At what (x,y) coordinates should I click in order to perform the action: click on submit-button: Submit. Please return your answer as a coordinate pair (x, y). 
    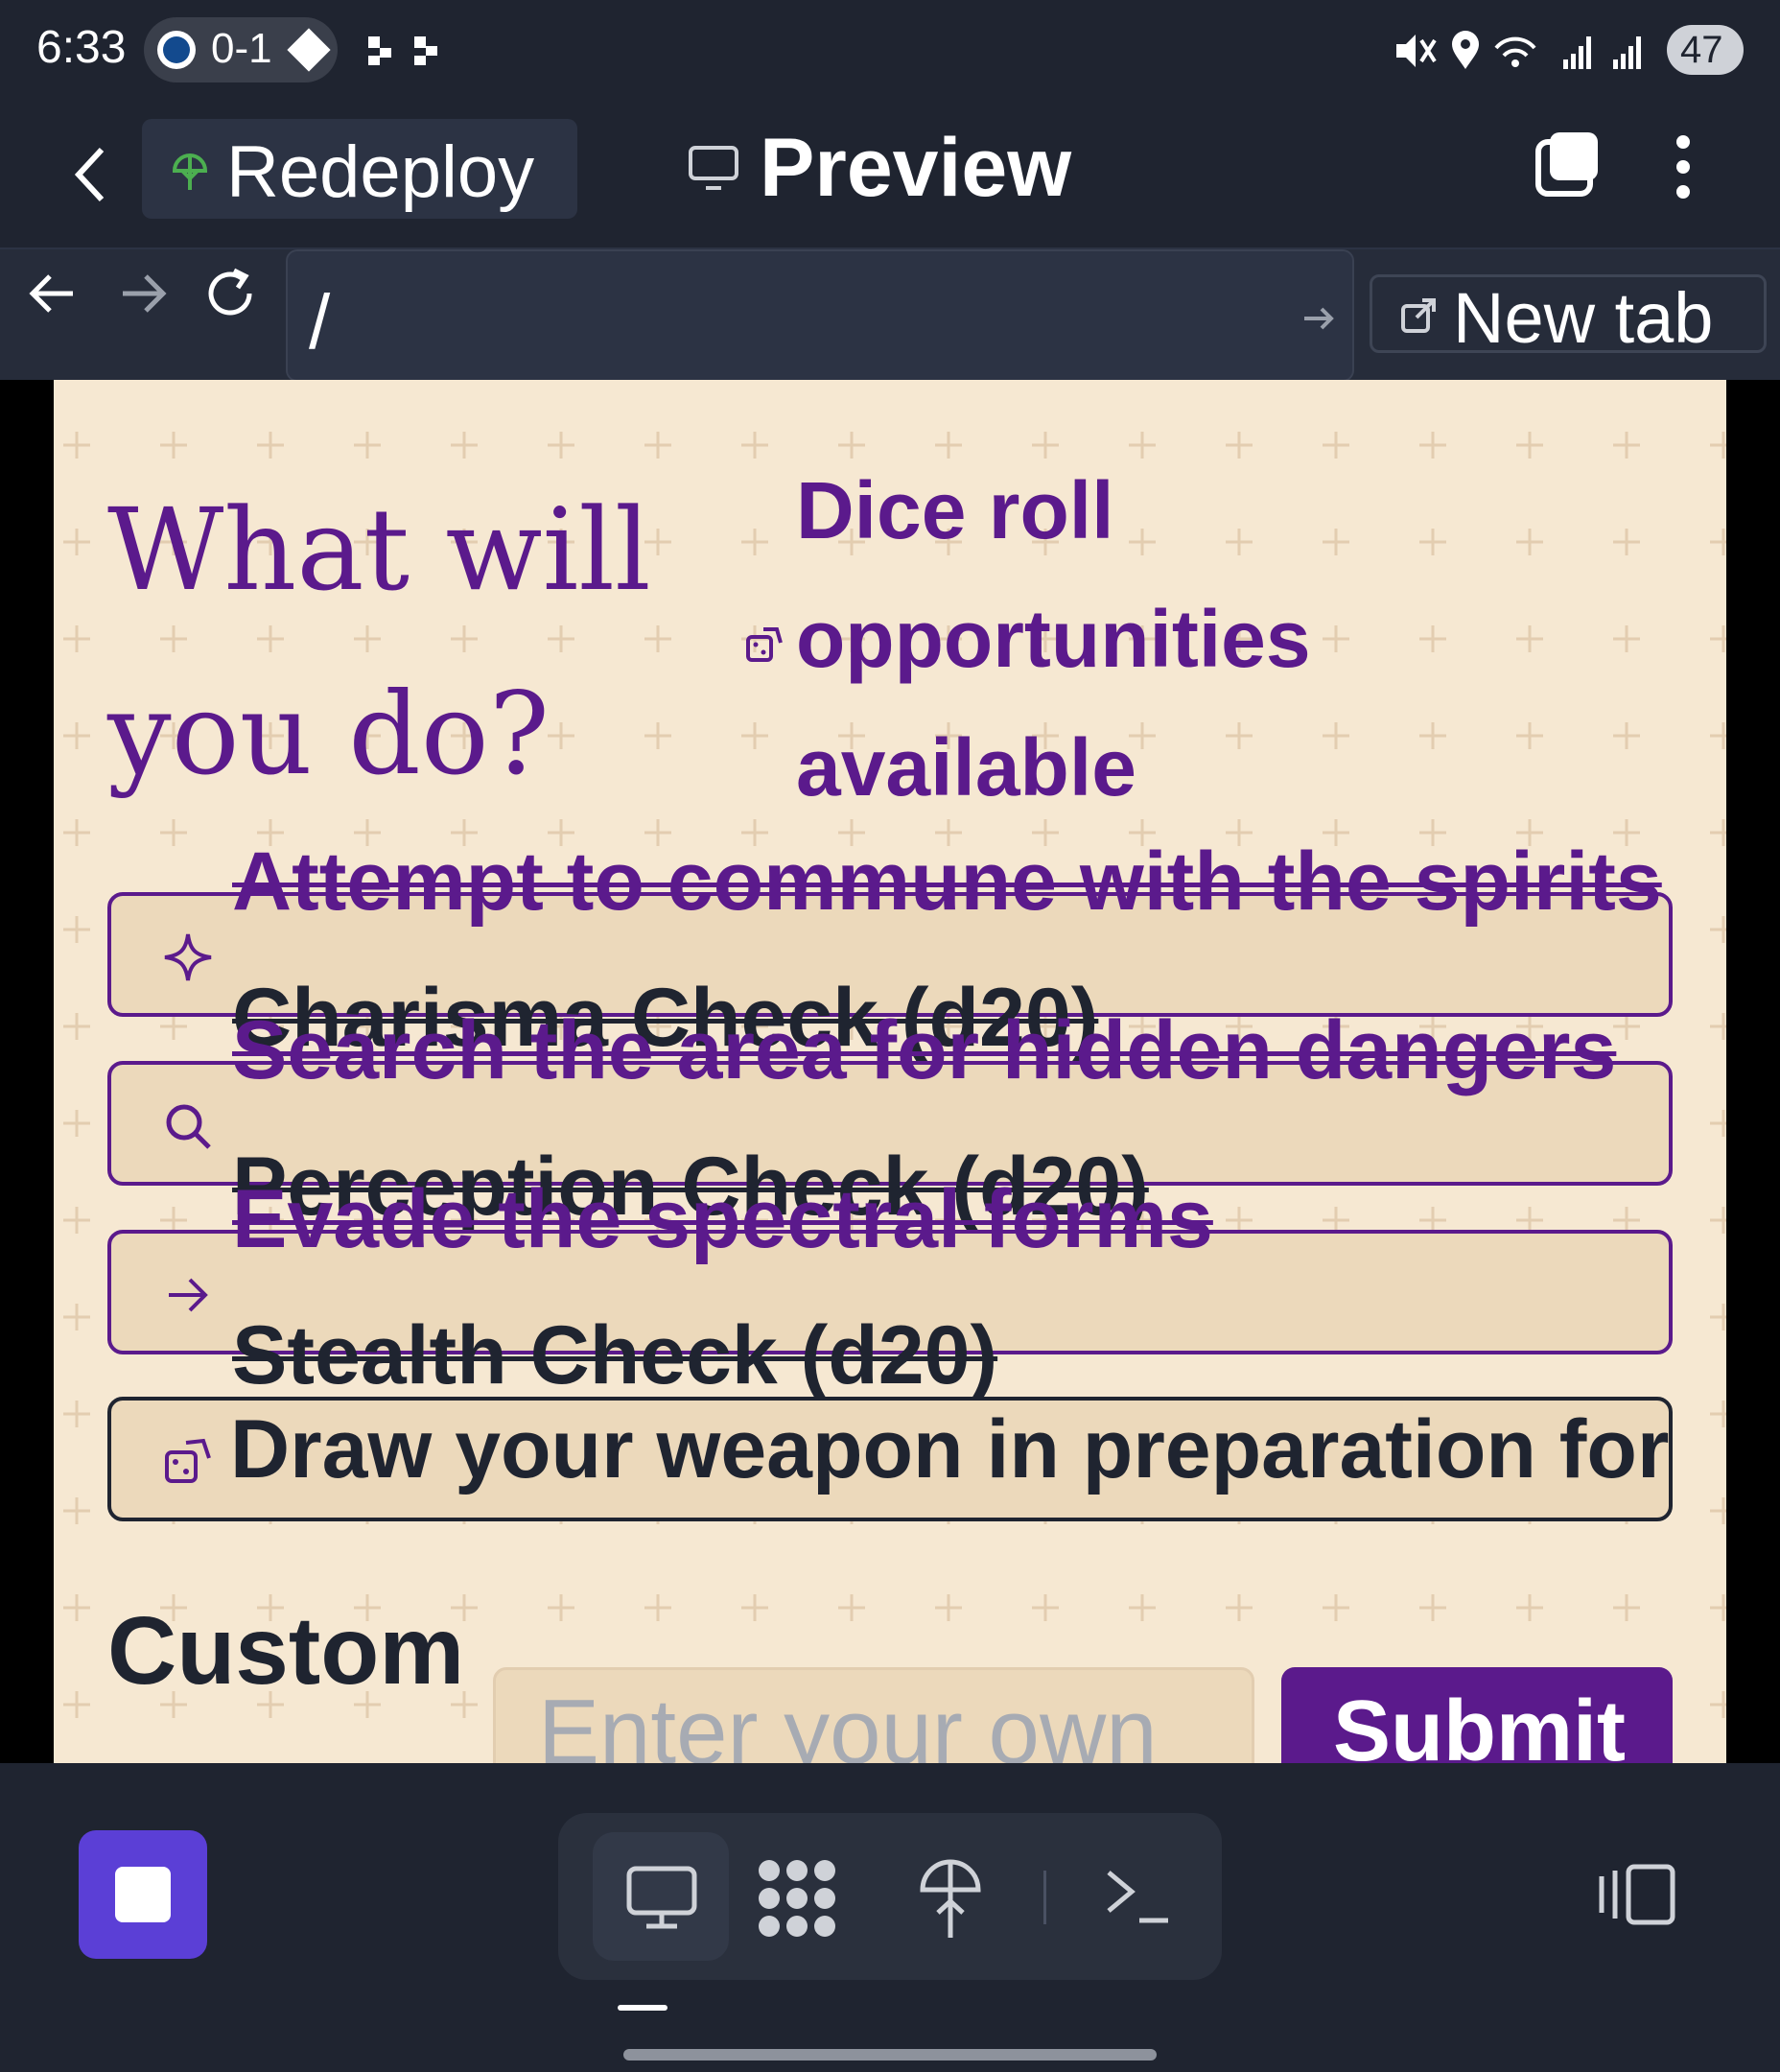
    Looking at the image, I should click on (1477, 1715).